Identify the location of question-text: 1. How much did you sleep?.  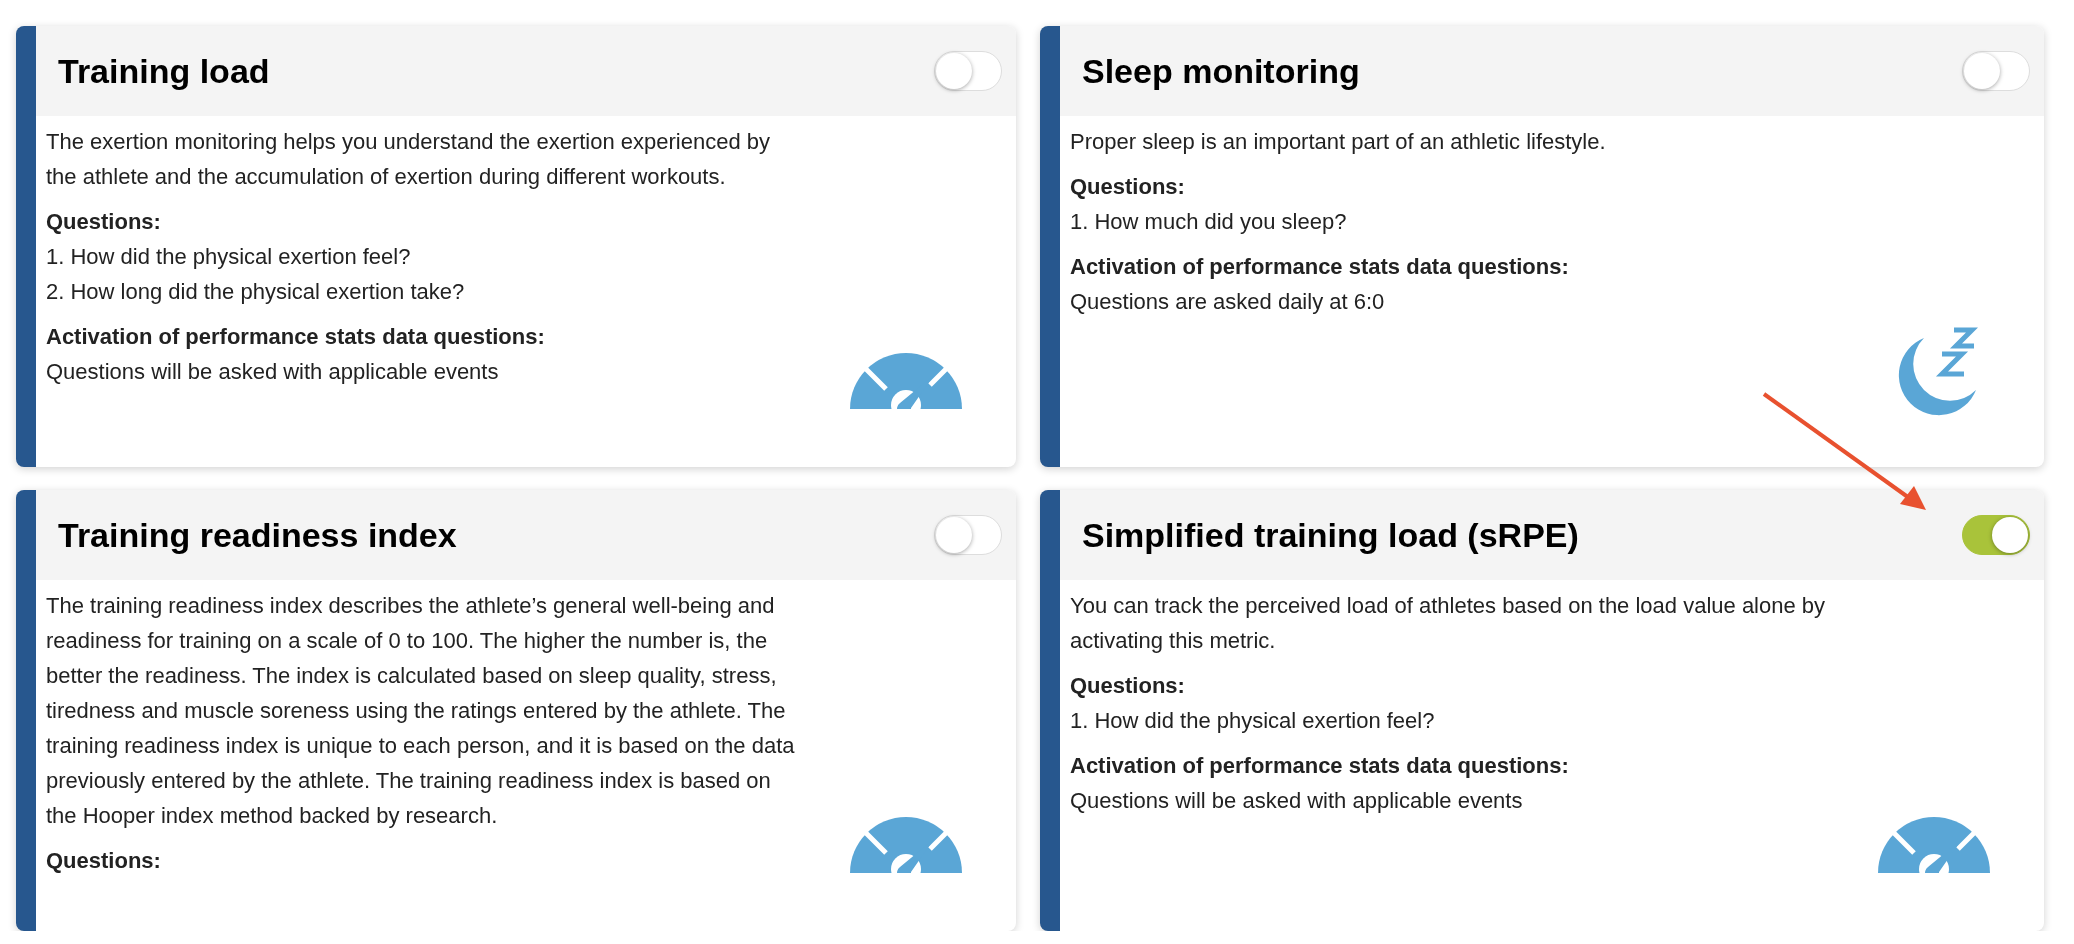
(1209, 222).